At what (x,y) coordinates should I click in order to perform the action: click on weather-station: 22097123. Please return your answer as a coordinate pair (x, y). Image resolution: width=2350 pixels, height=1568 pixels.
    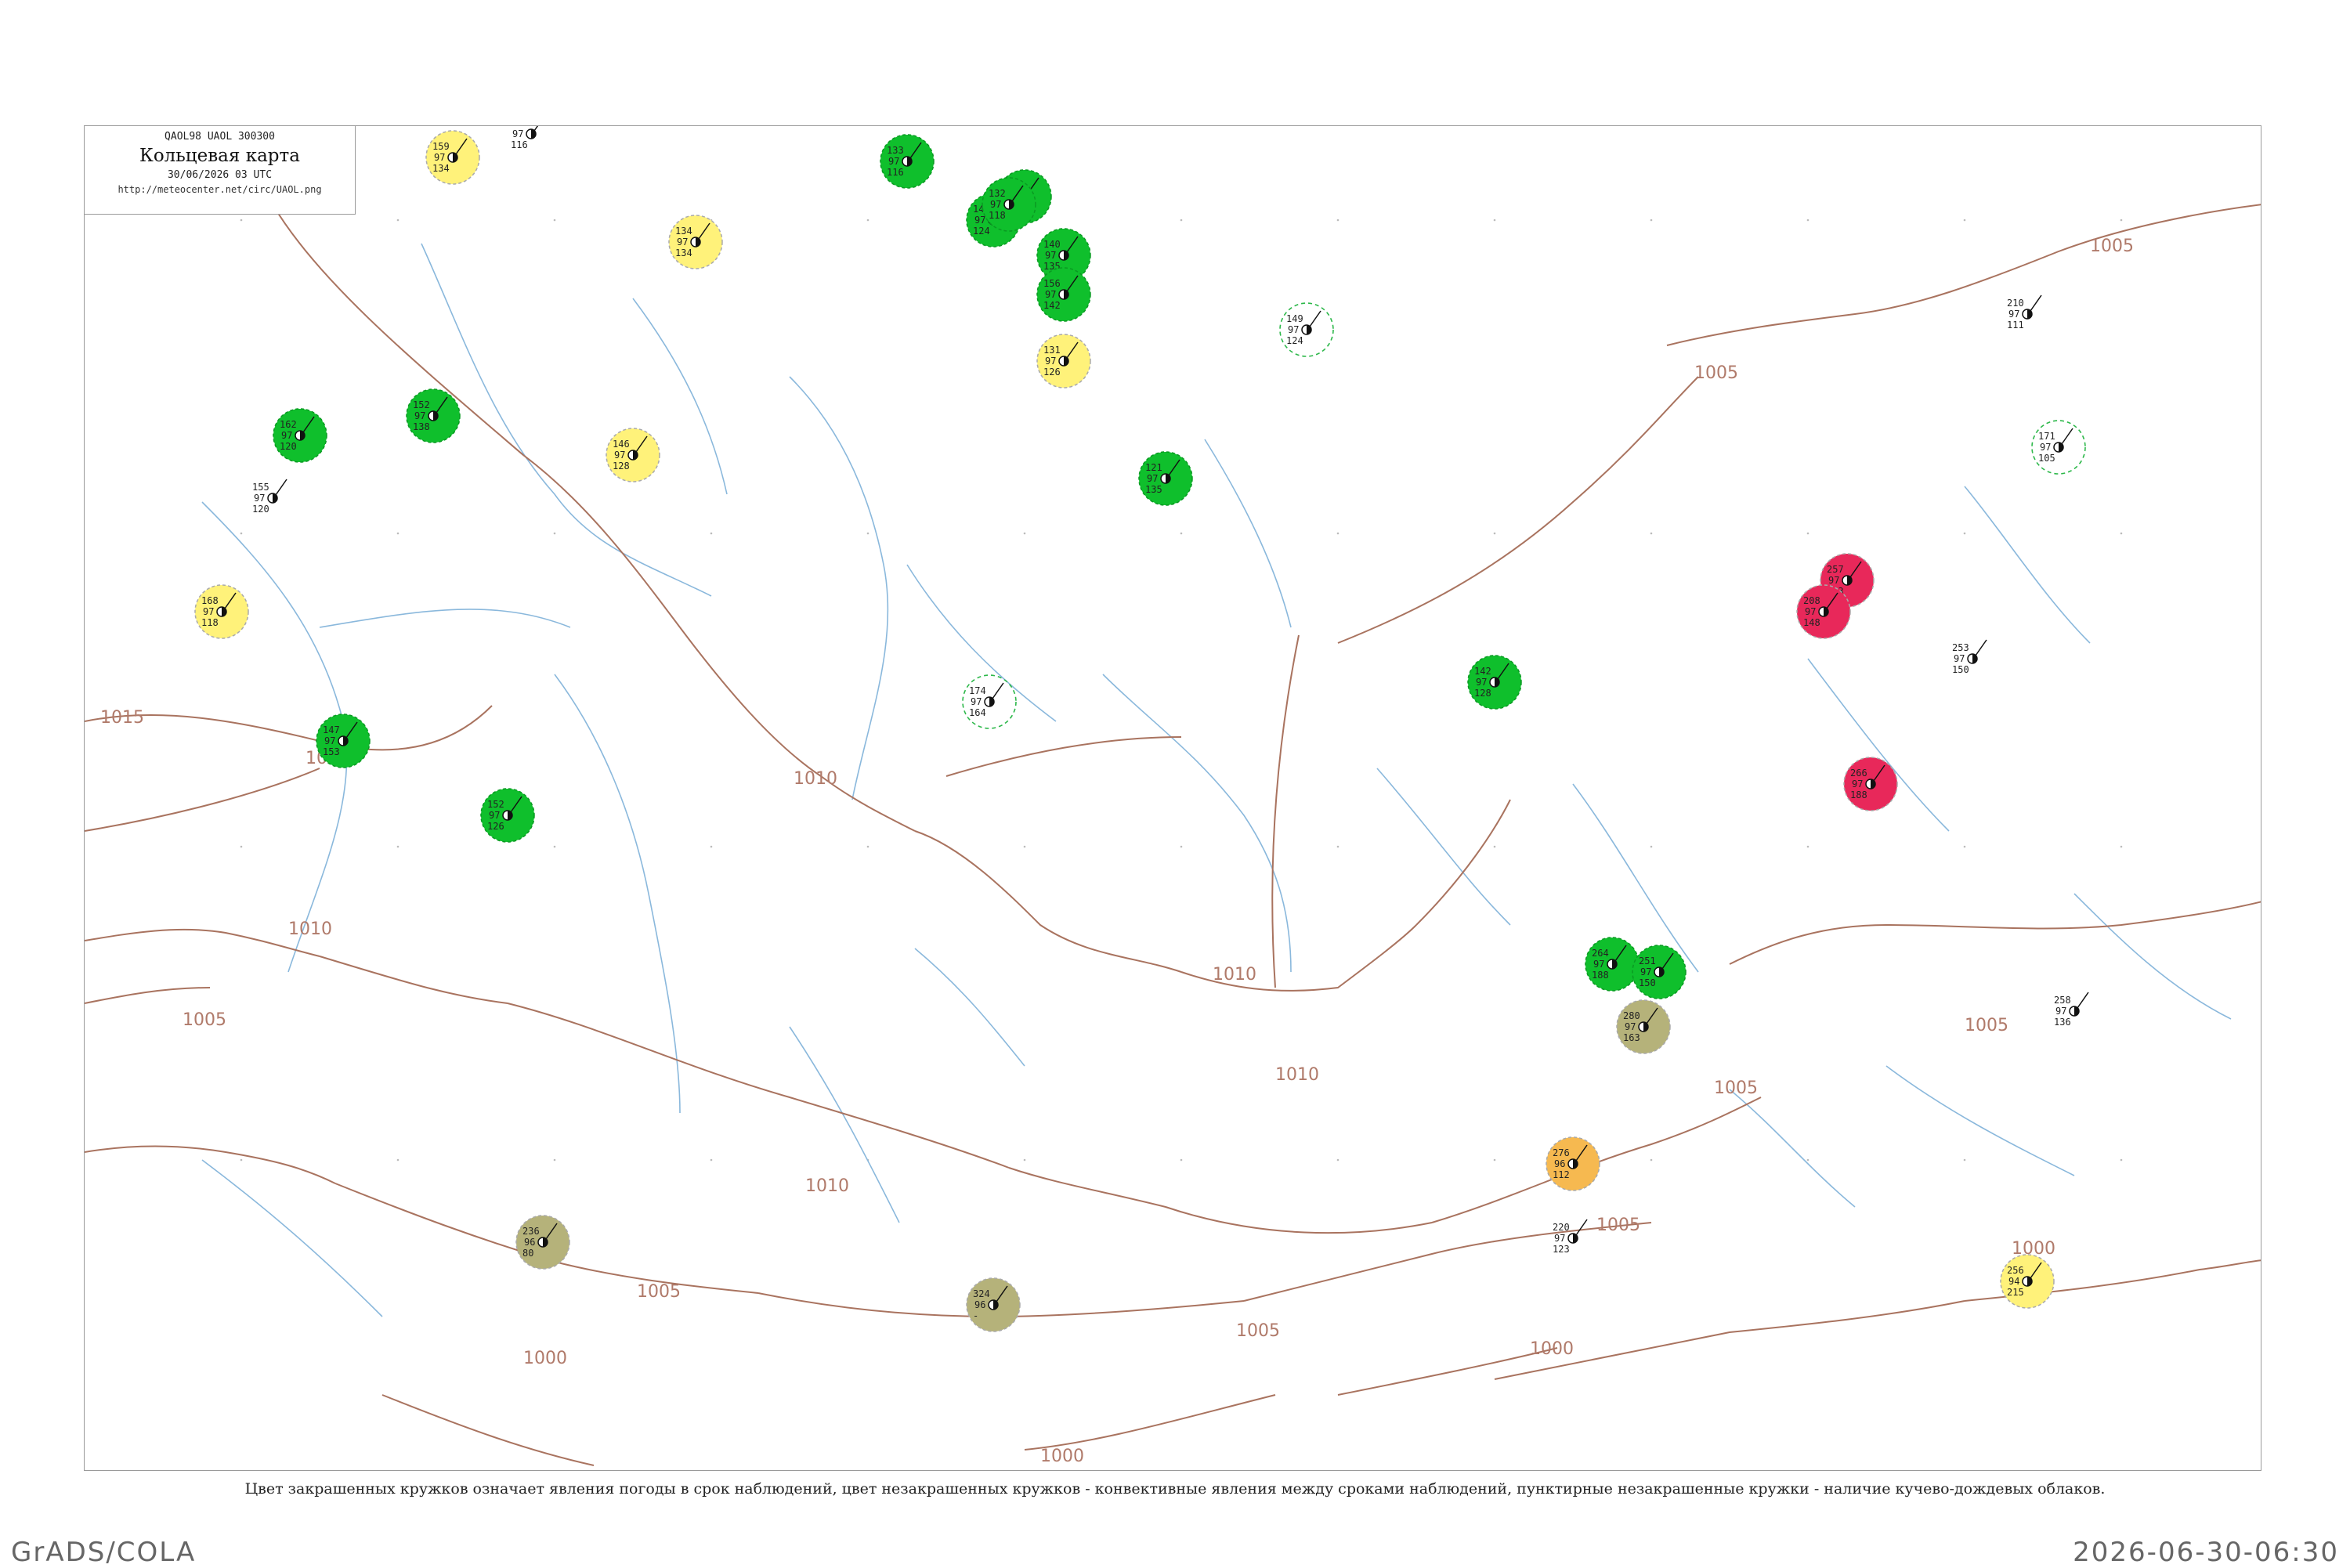
    Looking at the image, I should click on (1570, 1237).